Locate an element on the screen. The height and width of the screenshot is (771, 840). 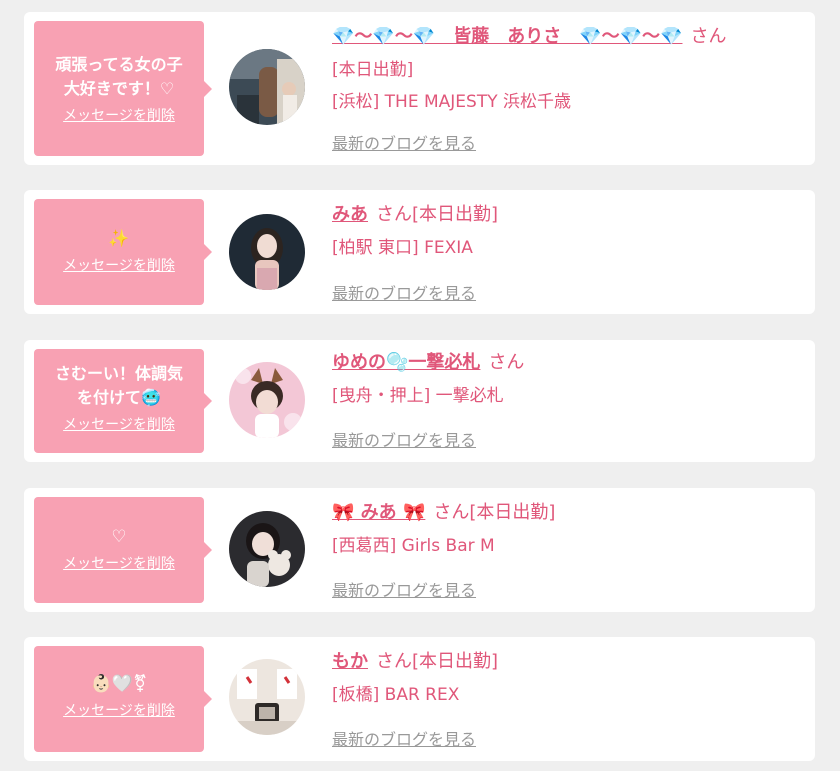
message-text: さむーい！体調気 を付けて🥶 is located at coordinates (118, 385).